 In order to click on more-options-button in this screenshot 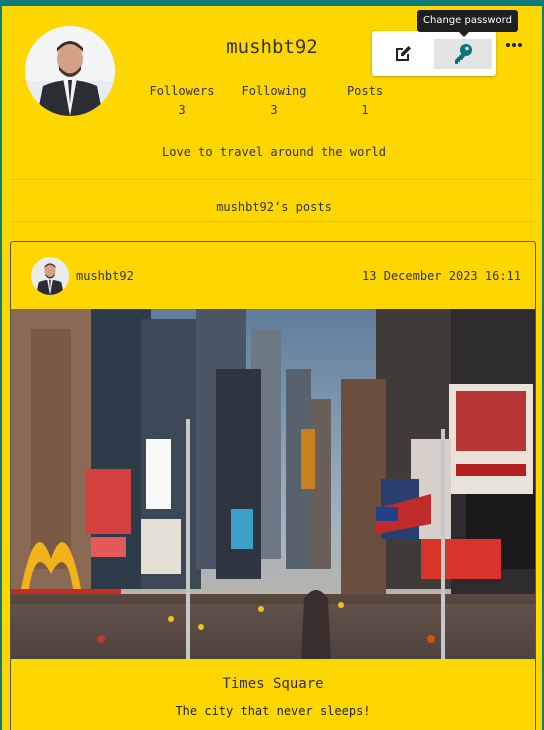, I will do `click(514, 45)`.